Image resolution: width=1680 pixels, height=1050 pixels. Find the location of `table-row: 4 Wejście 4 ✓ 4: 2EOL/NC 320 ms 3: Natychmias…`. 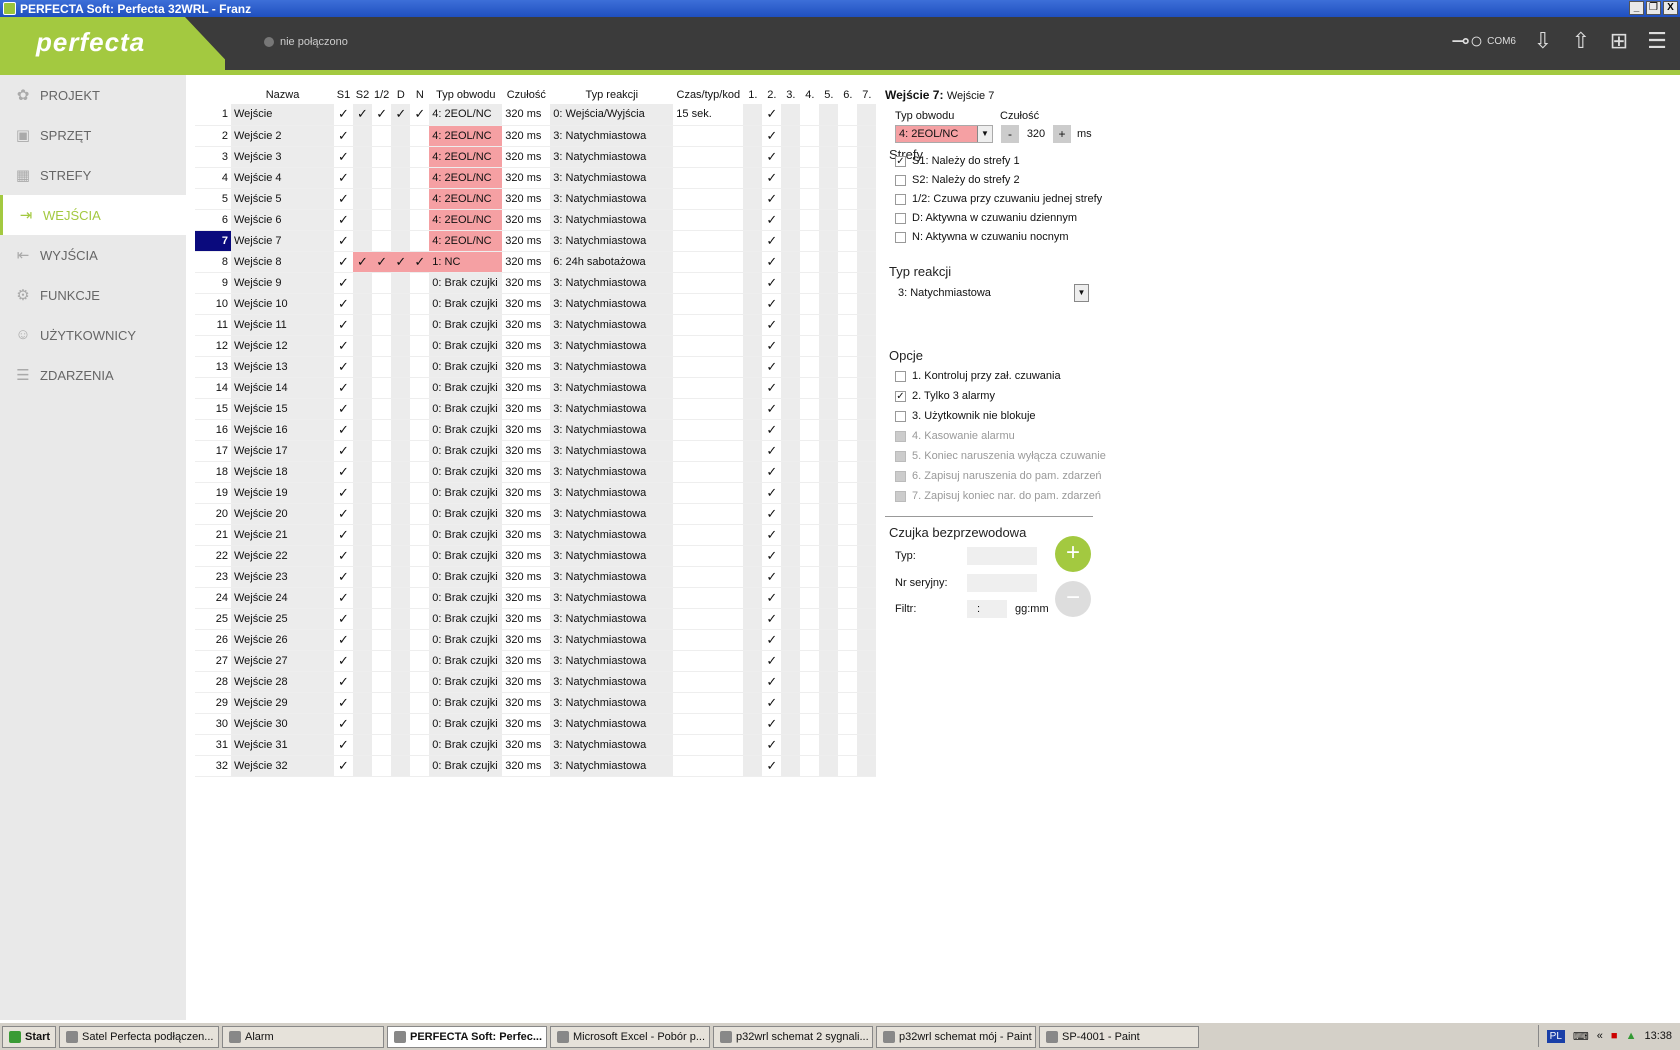

table-row: 4 Wejście 4 ✓ 4: 2EOL/NC 320 ms 3: Natychmias… is located at coordinates (536, 178).